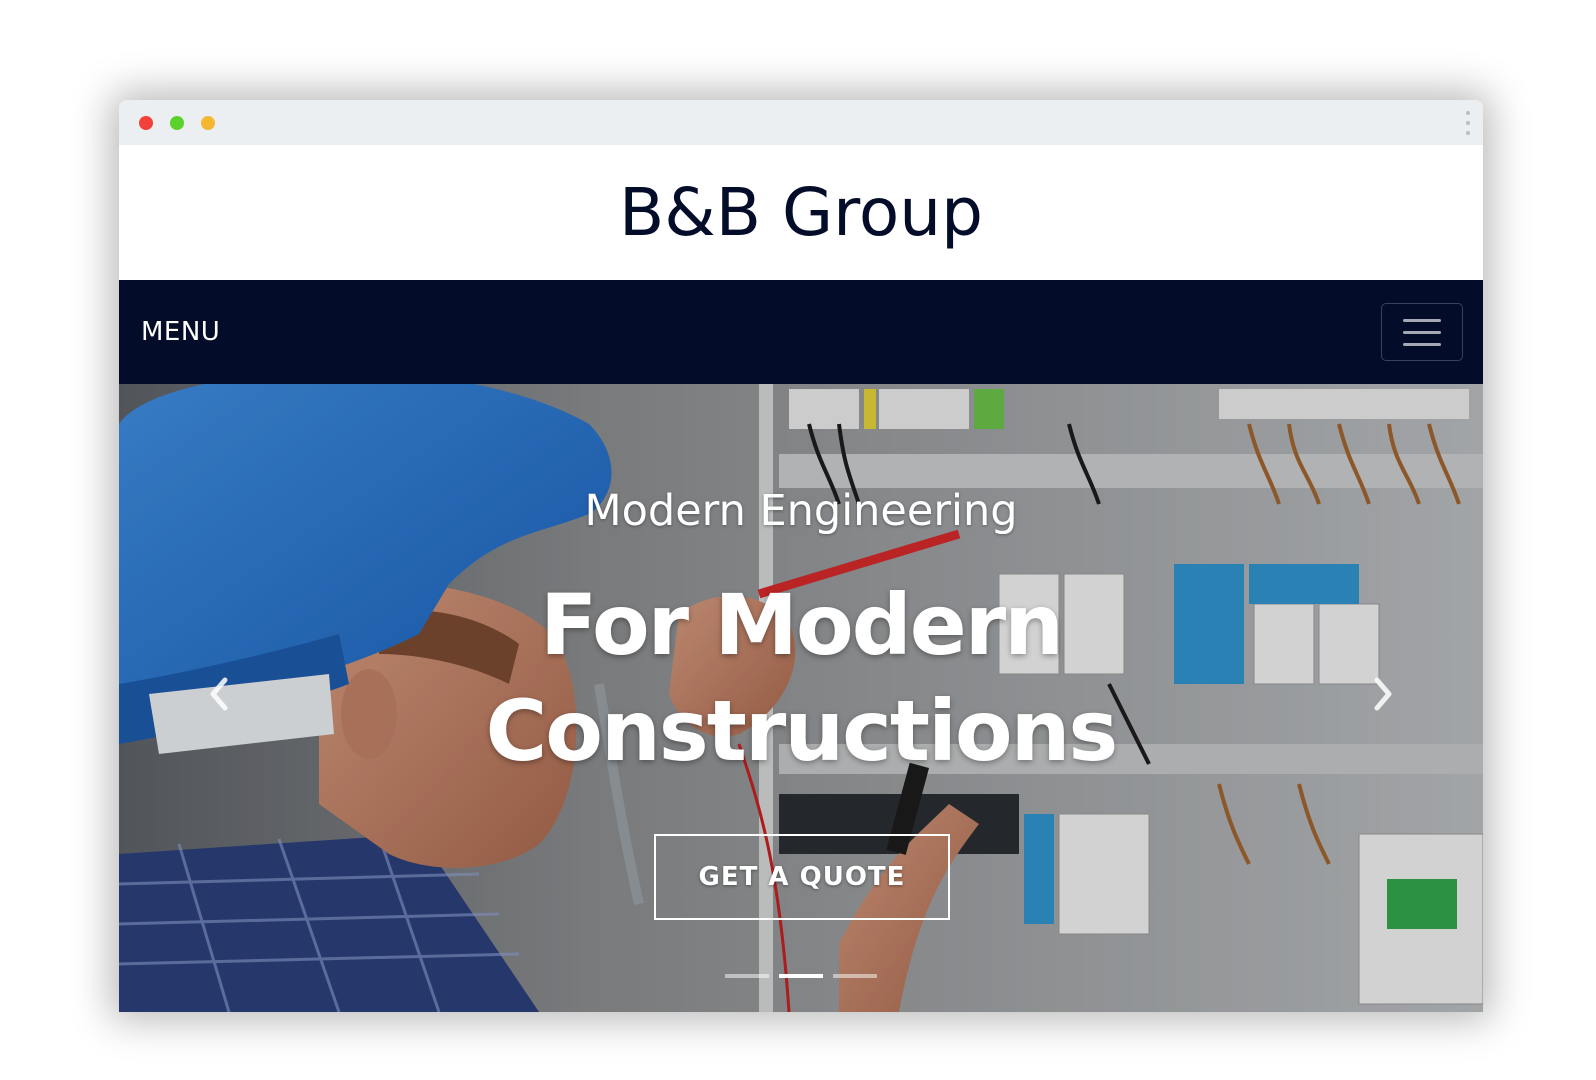 This screenshot has height=1080, width=1596. Describe the element at coordinates (802, 731) in the screenshot. I see `hero-heading-line2: Constructions` at that location.